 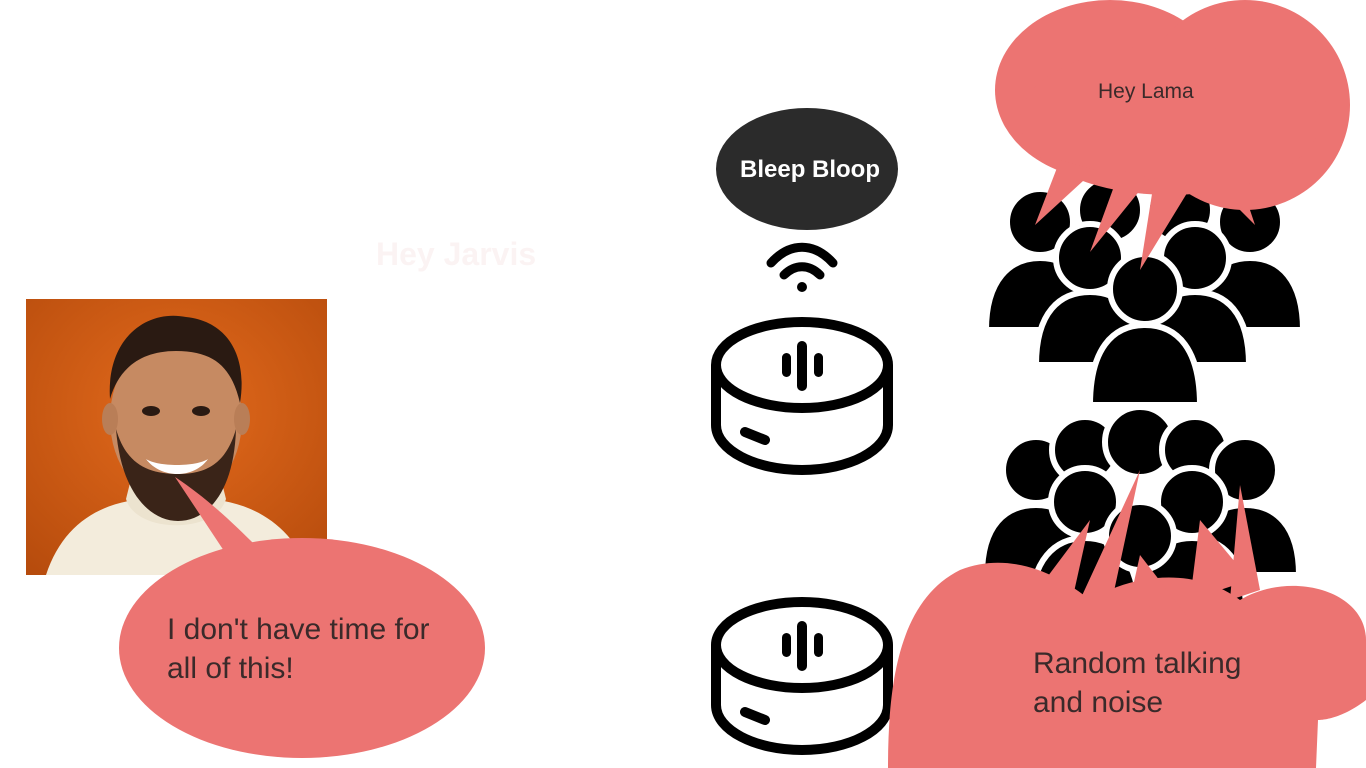 I want to click on device-bubble-text: Bleep Bloop, so click(x=810, y=169).